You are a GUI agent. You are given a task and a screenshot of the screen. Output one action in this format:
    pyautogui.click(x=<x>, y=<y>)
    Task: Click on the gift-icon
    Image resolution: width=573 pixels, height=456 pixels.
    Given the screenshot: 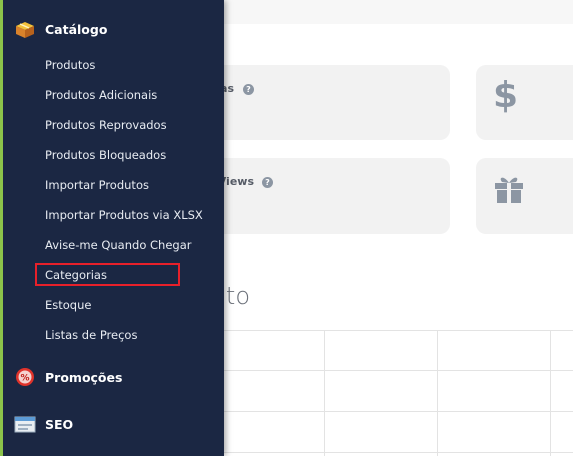 What is the action you would take?
    pyautogui.click(x=509, y=190)
    